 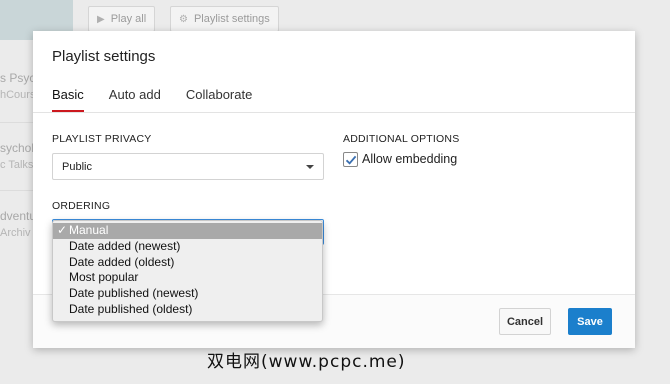 What do you see at coordinates (183, 19) in the screenshot?
I see `gear-icon: ⚙` at bounding box center [183, 19].